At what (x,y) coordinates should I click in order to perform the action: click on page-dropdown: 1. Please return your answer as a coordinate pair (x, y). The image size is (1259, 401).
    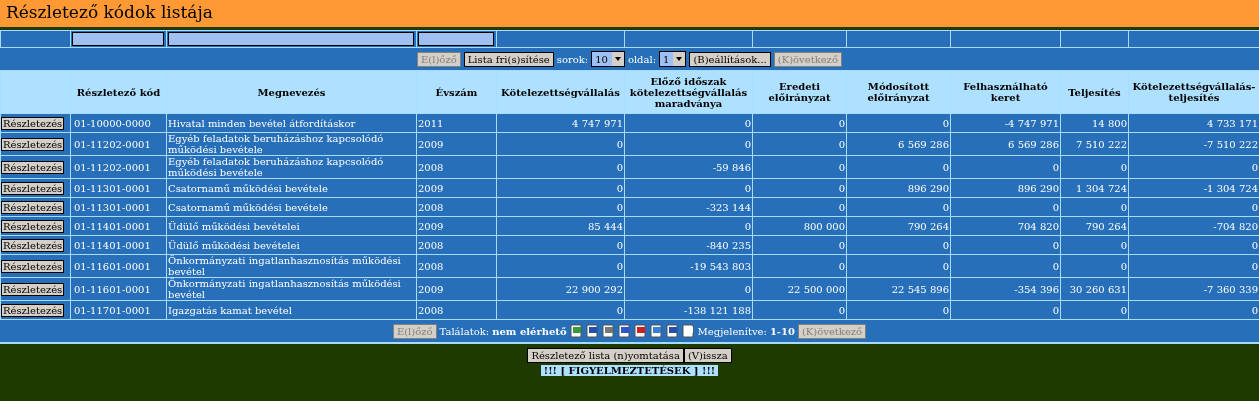
    Looking at the image, I should click on (673, 59).